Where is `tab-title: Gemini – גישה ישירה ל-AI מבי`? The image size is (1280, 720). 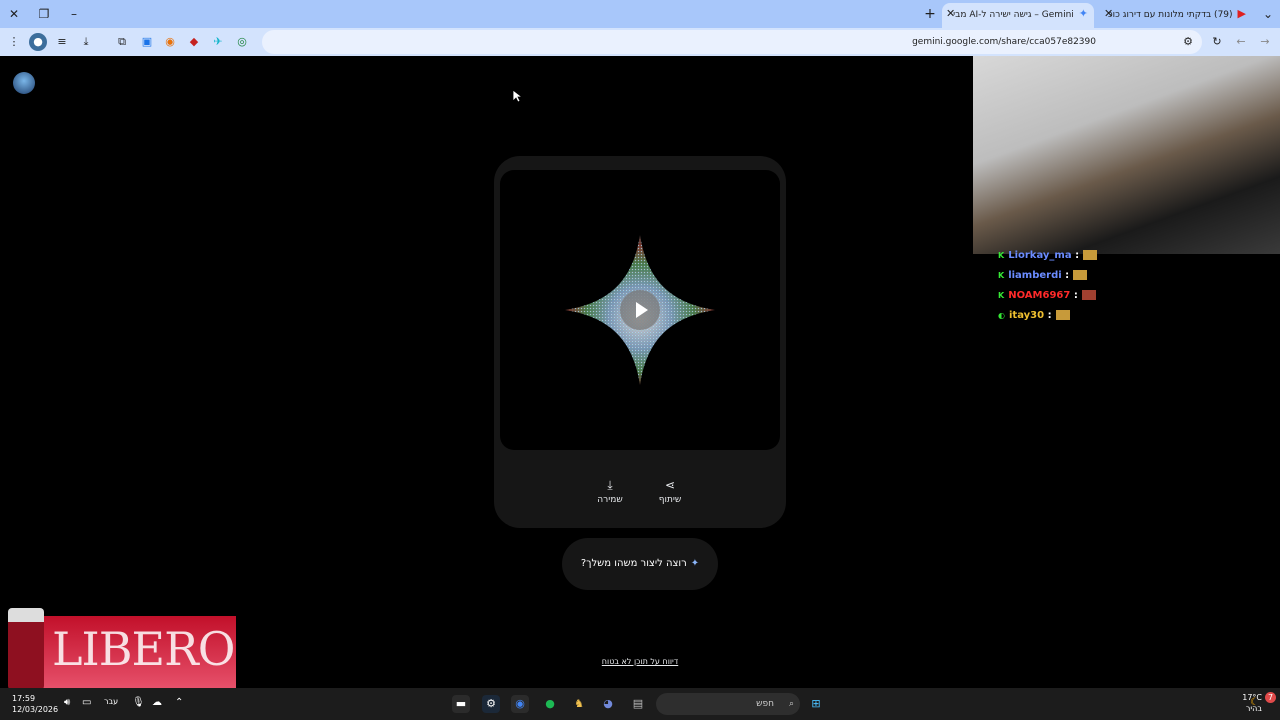 tab-title: Gemini – גישה ישירה ל-AI מבי is located at coordinates (1013, 15).